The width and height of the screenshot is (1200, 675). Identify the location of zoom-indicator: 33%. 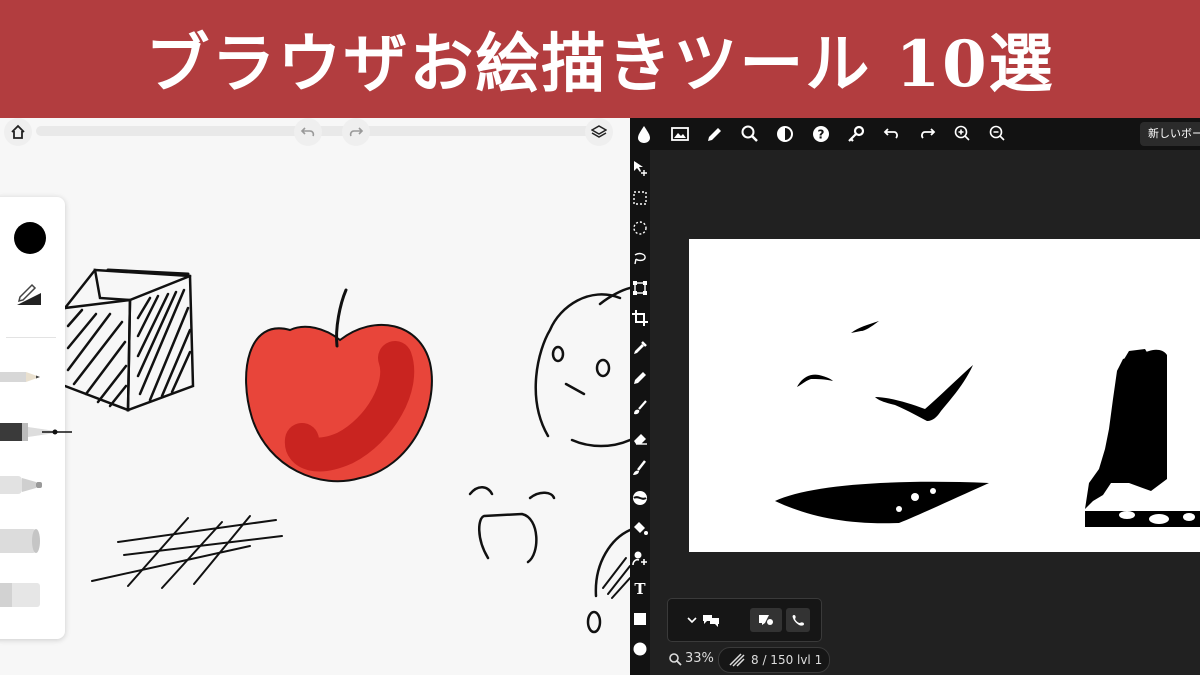
(691, 659).